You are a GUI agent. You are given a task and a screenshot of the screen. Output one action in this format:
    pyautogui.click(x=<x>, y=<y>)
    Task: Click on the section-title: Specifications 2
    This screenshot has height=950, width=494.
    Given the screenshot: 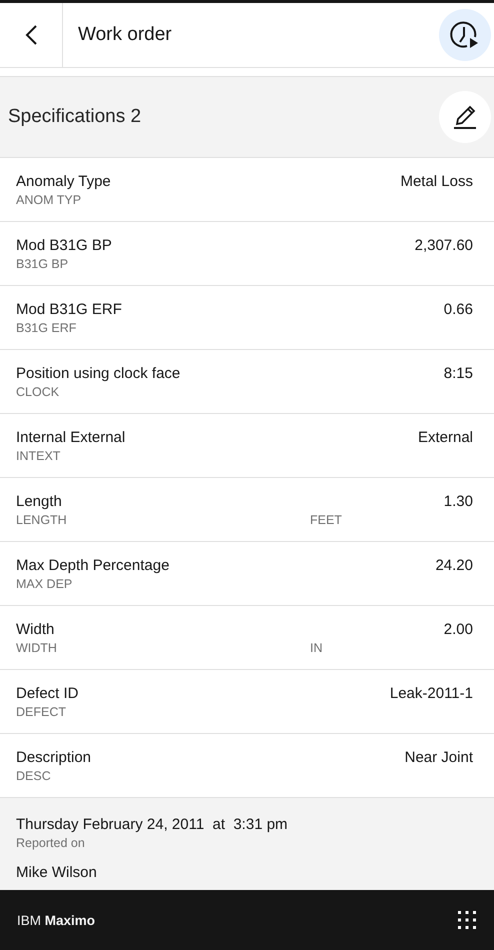 What is the action you would take?
    pyautogui.click(x=75, y=117)
    